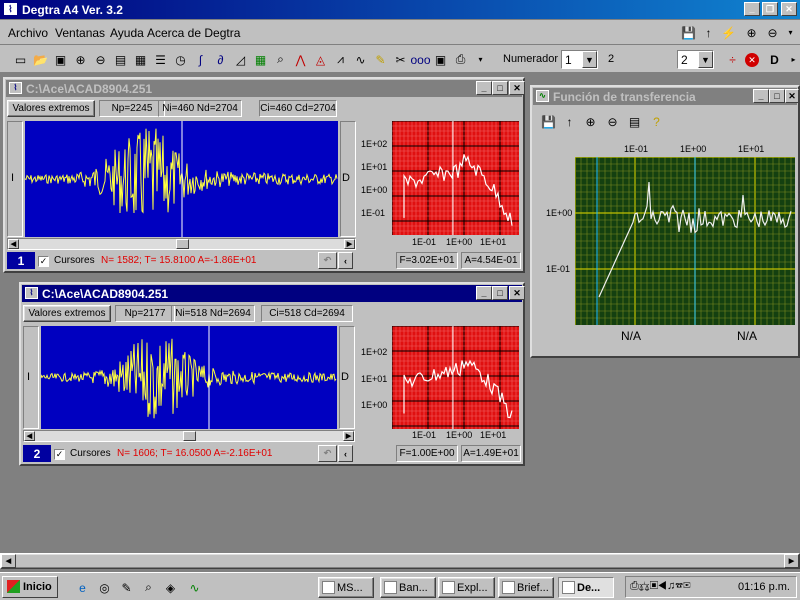 The width and height of the screenshot is (800, 600). What do you see at coordinates (300, 59) in the screenshot?
I see `peak-icon: ⋀` at bounding box center [300, 59].